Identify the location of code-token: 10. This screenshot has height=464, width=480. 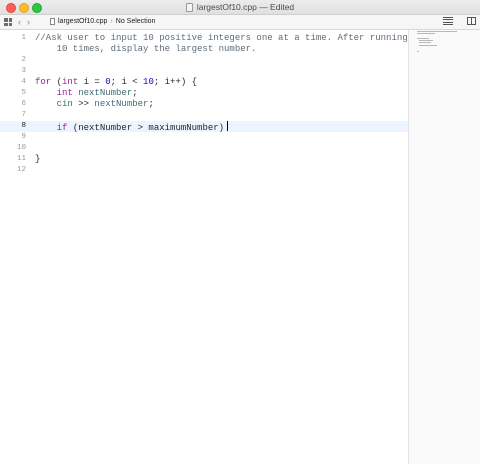
(148, 82).